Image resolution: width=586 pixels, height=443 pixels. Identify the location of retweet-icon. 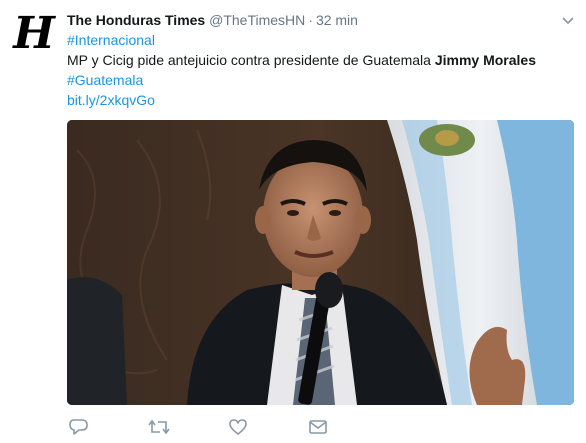
(159, 427).